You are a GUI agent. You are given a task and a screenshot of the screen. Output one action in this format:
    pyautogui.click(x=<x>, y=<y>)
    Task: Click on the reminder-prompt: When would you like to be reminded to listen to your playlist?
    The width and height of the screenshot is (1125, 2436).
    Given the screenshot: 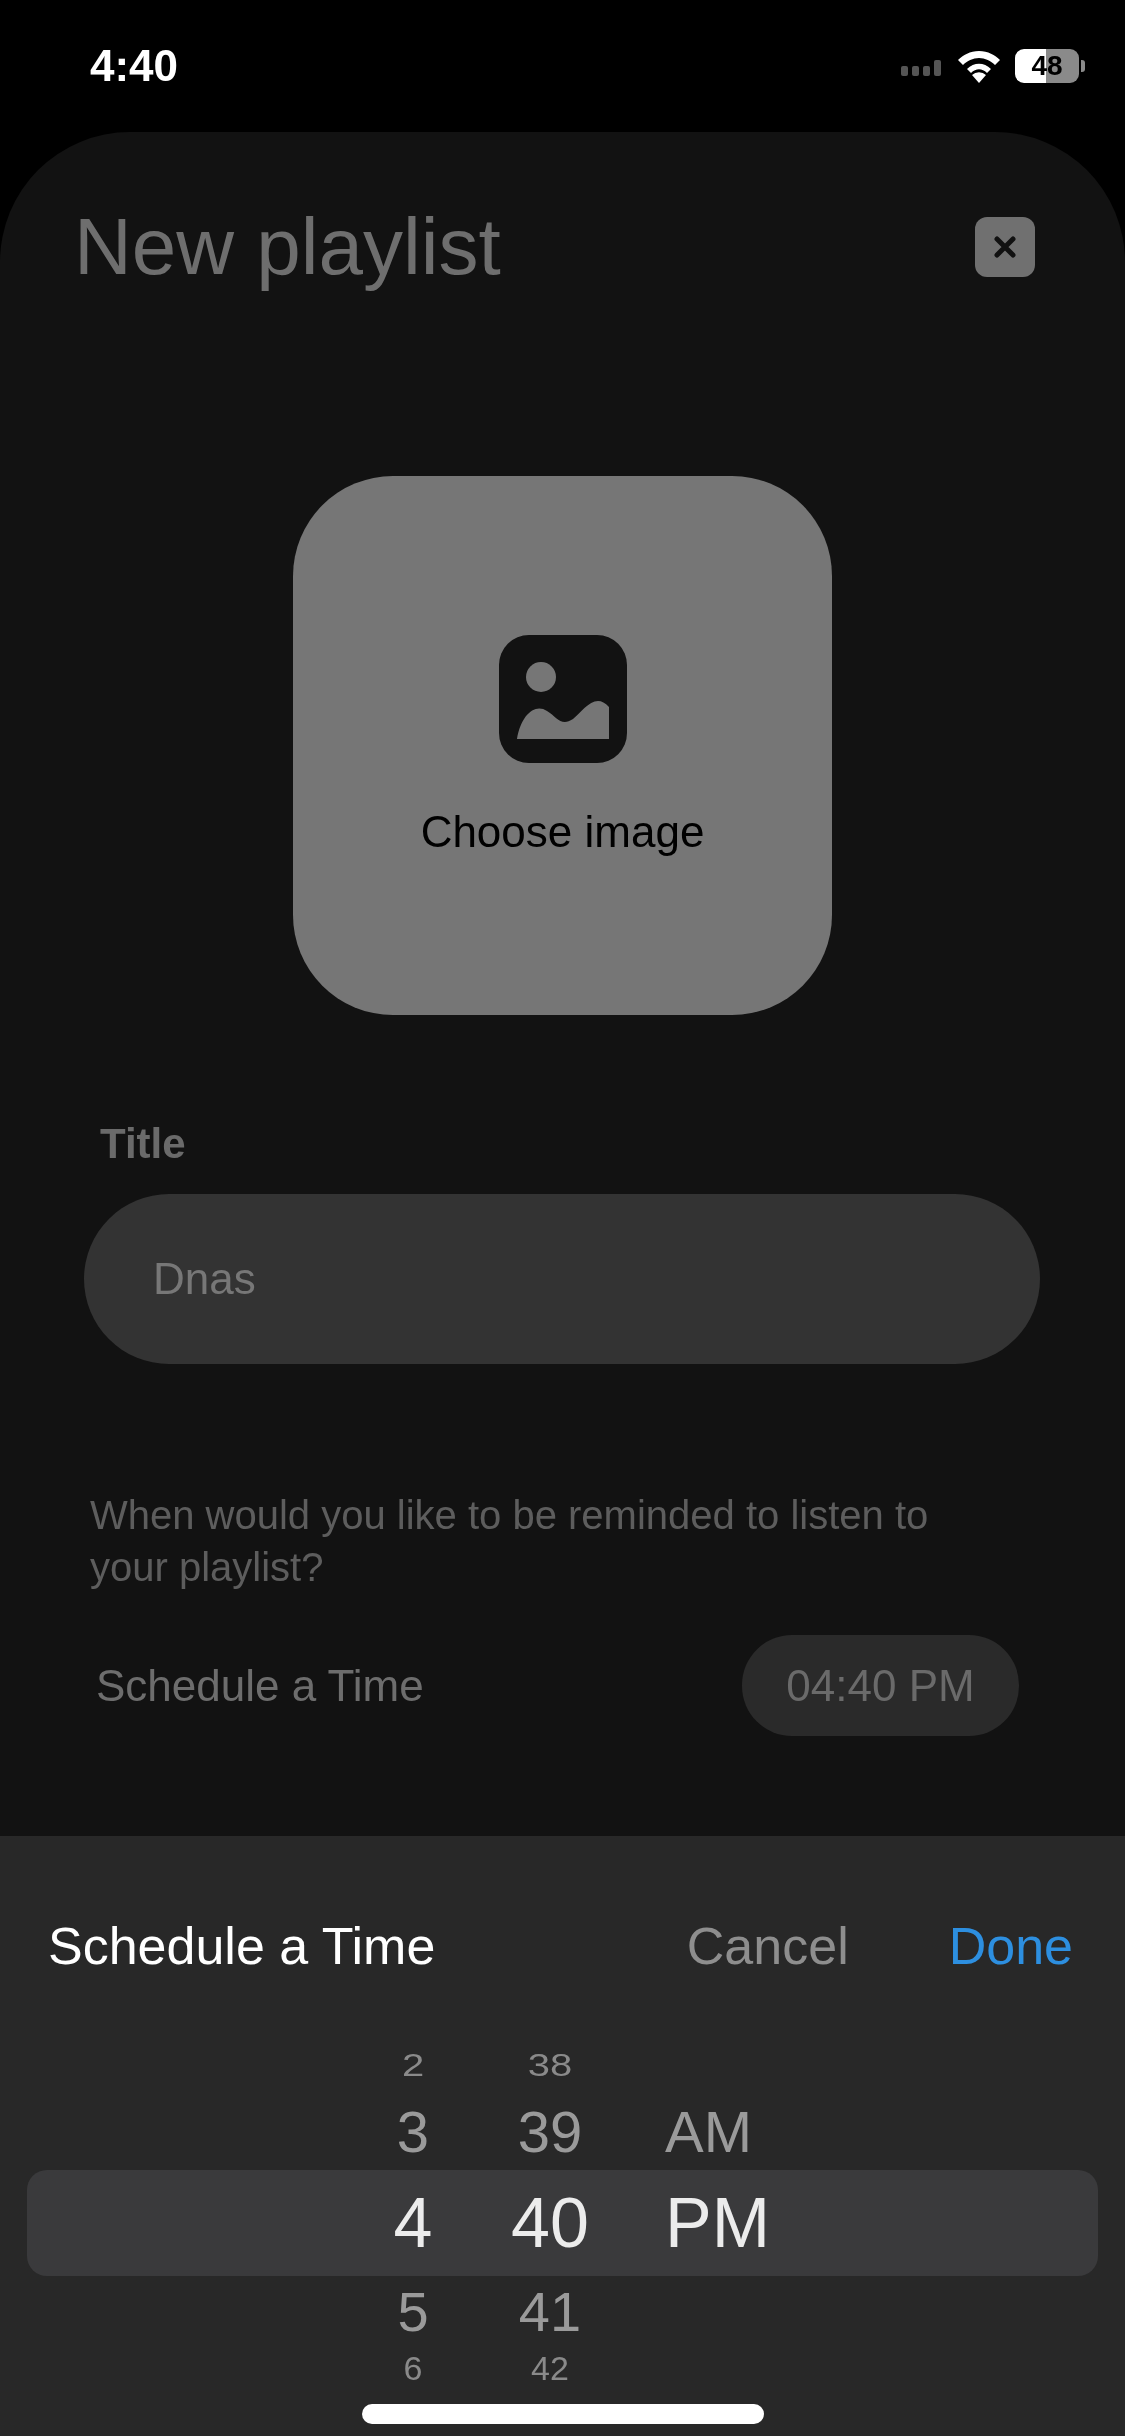 What is the action you would take?
    pyautogui.click(x=510, y=1541)
    